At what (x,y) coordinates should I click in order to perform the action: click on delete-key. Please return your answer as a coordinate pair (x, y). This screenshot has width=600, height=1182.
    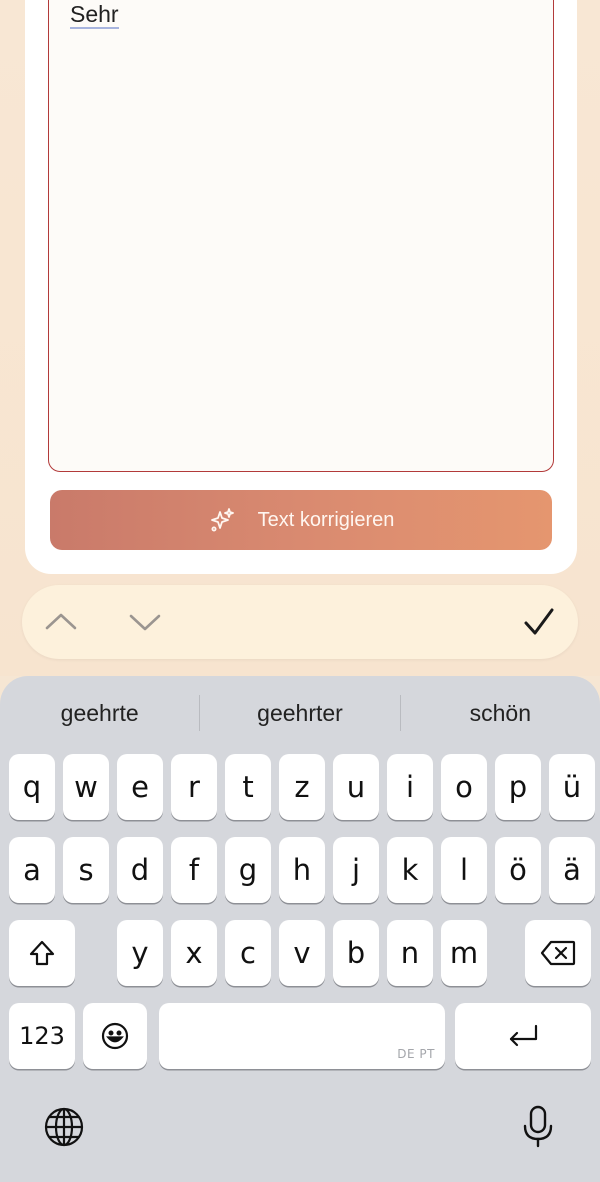
    Looking at the image, I should click on (558, 953).